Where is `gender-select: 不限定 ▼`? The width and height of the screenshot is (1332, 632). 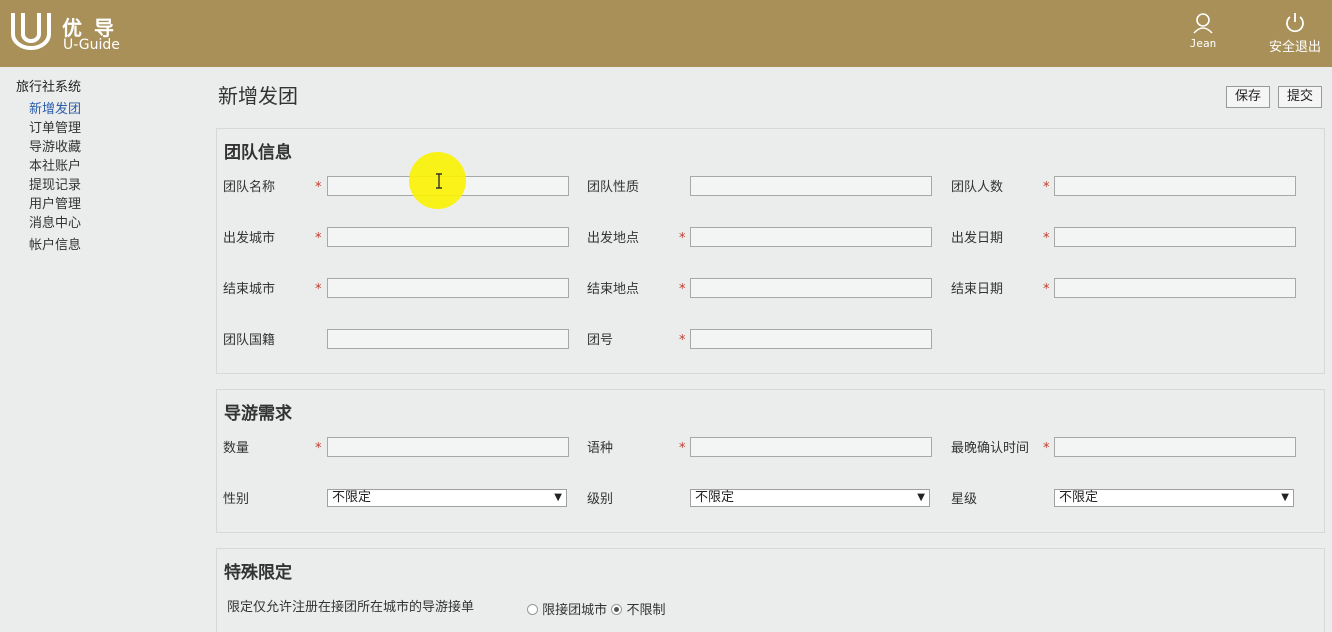 gender-select: 不限定 ▼ is located at coordinates (447, 498).